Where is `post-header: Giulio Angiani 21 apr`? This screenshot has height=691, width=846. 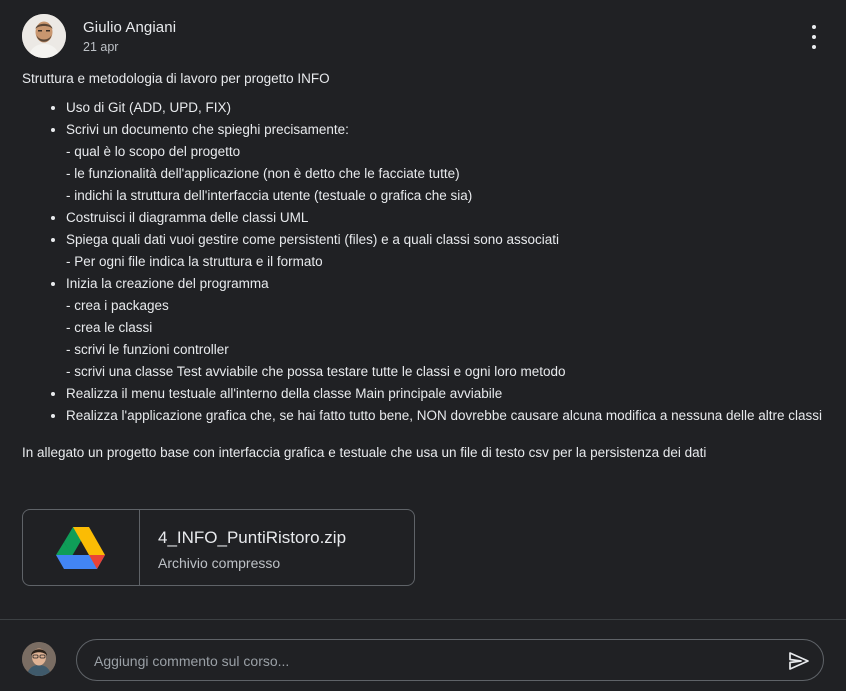 post-header: Giulio Angiani 21 apr is located at coordinates (424, 35).